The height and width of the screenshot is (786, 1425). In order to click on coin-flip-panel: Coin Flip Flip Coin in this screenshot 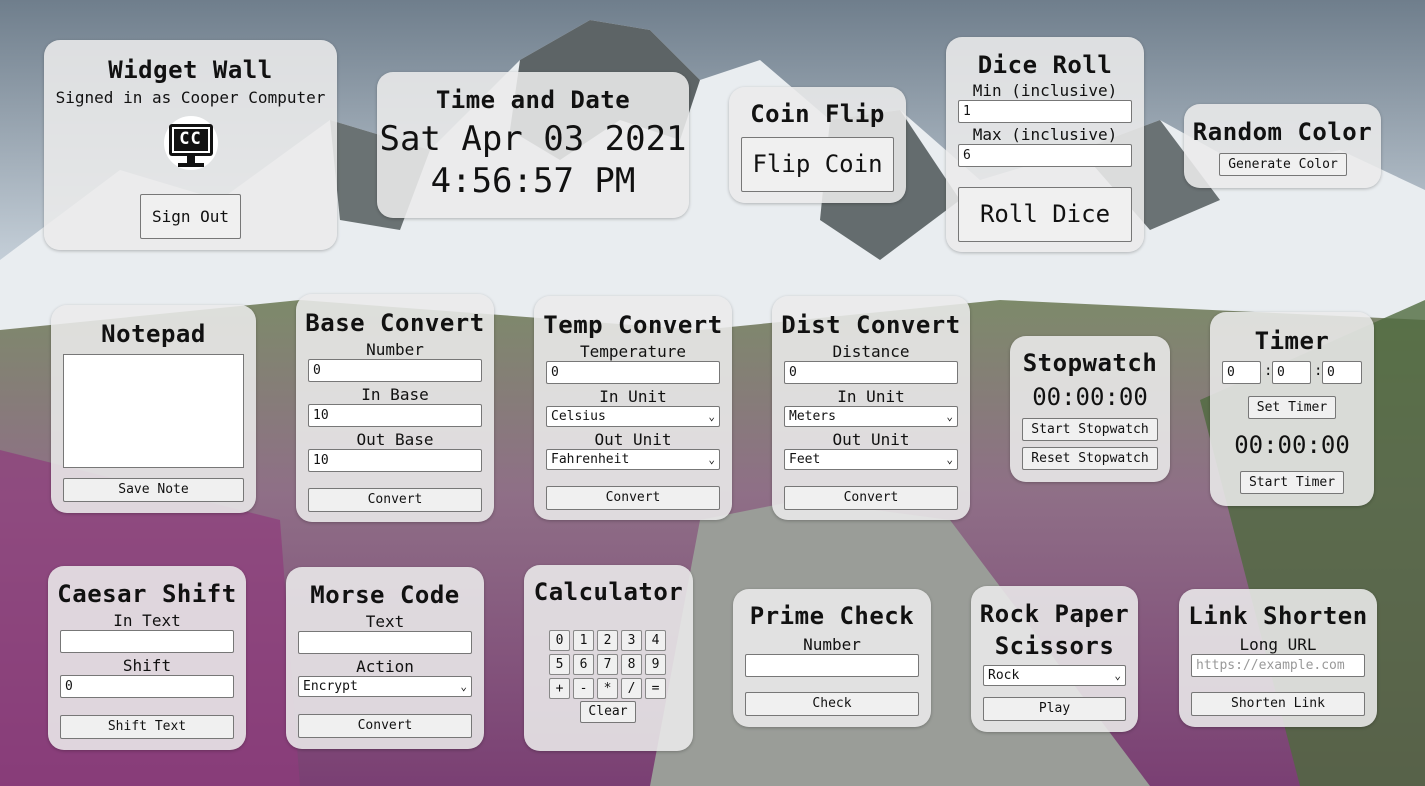, I will do `click(817, 145)`.